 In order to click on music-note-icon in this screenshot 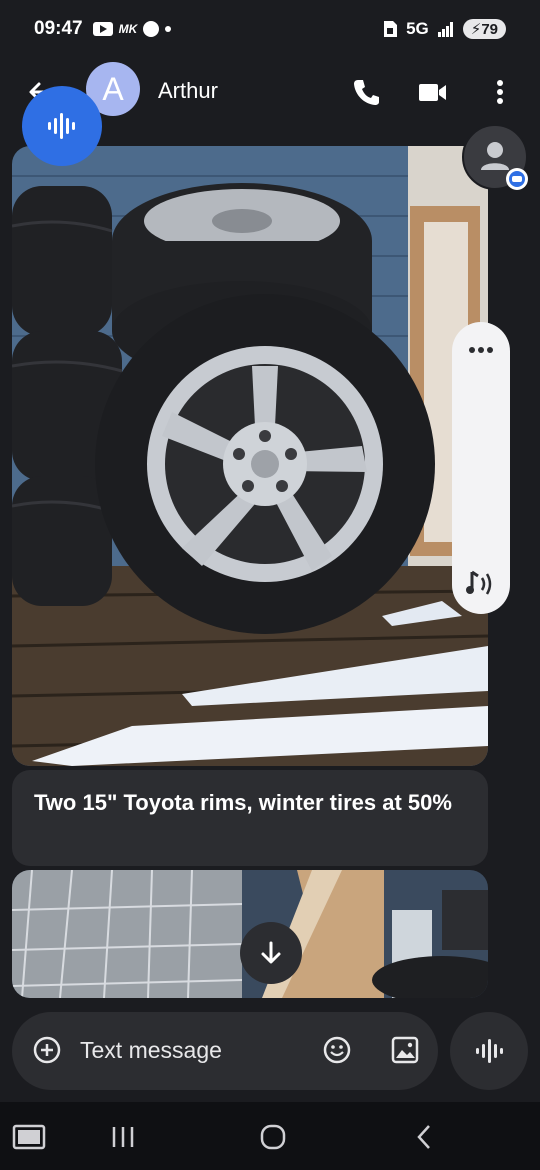, I will do `click(481, 584)`.